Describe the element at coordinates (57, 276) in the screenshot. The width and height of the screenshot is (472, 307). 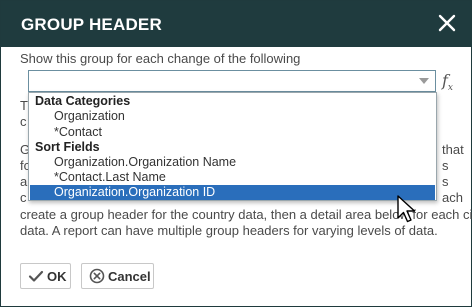
I see `ok-button-label: OK` at that location.